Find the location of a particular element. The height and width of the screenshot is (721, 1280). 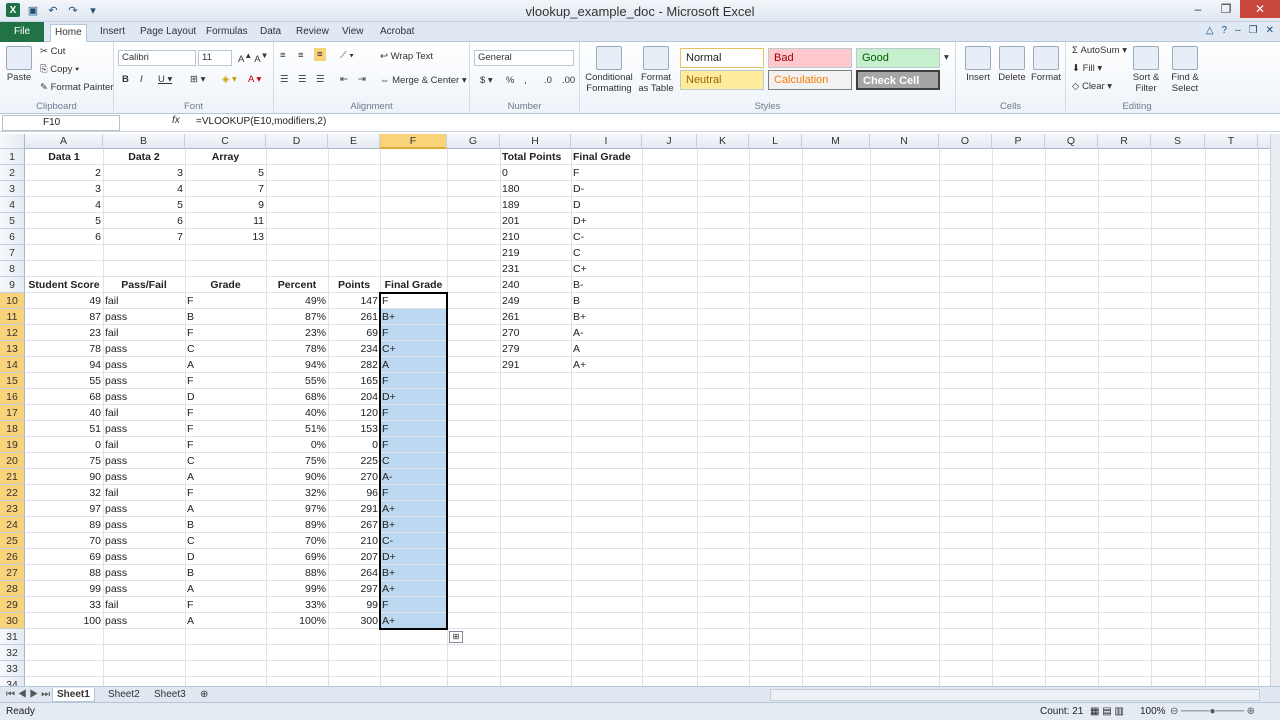

align-center-icon: ☰ is located at coordinates (302, 79).